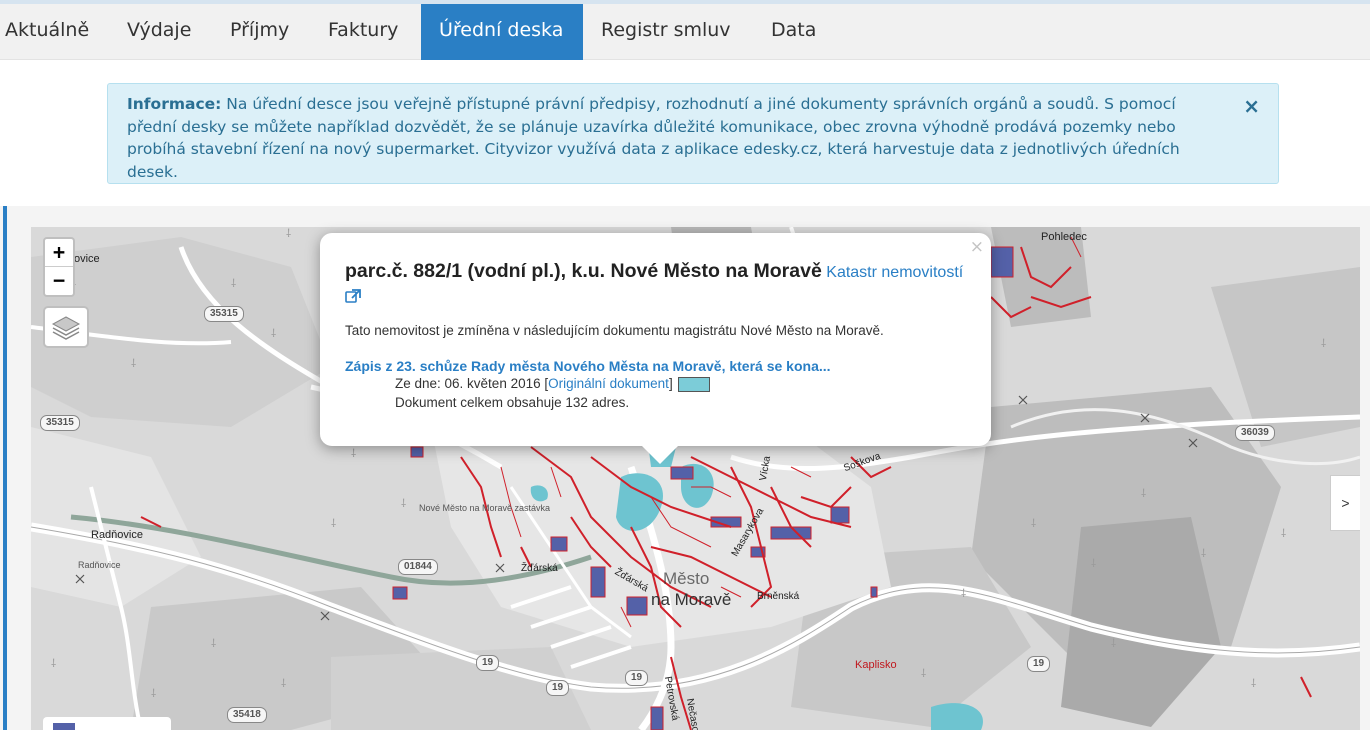 The width and height of the screenshot is (1370, 730). Describe the element at coordinates (691, 599) in the screenshot. I see `map-label-na-morave: na Moravě` at that location.